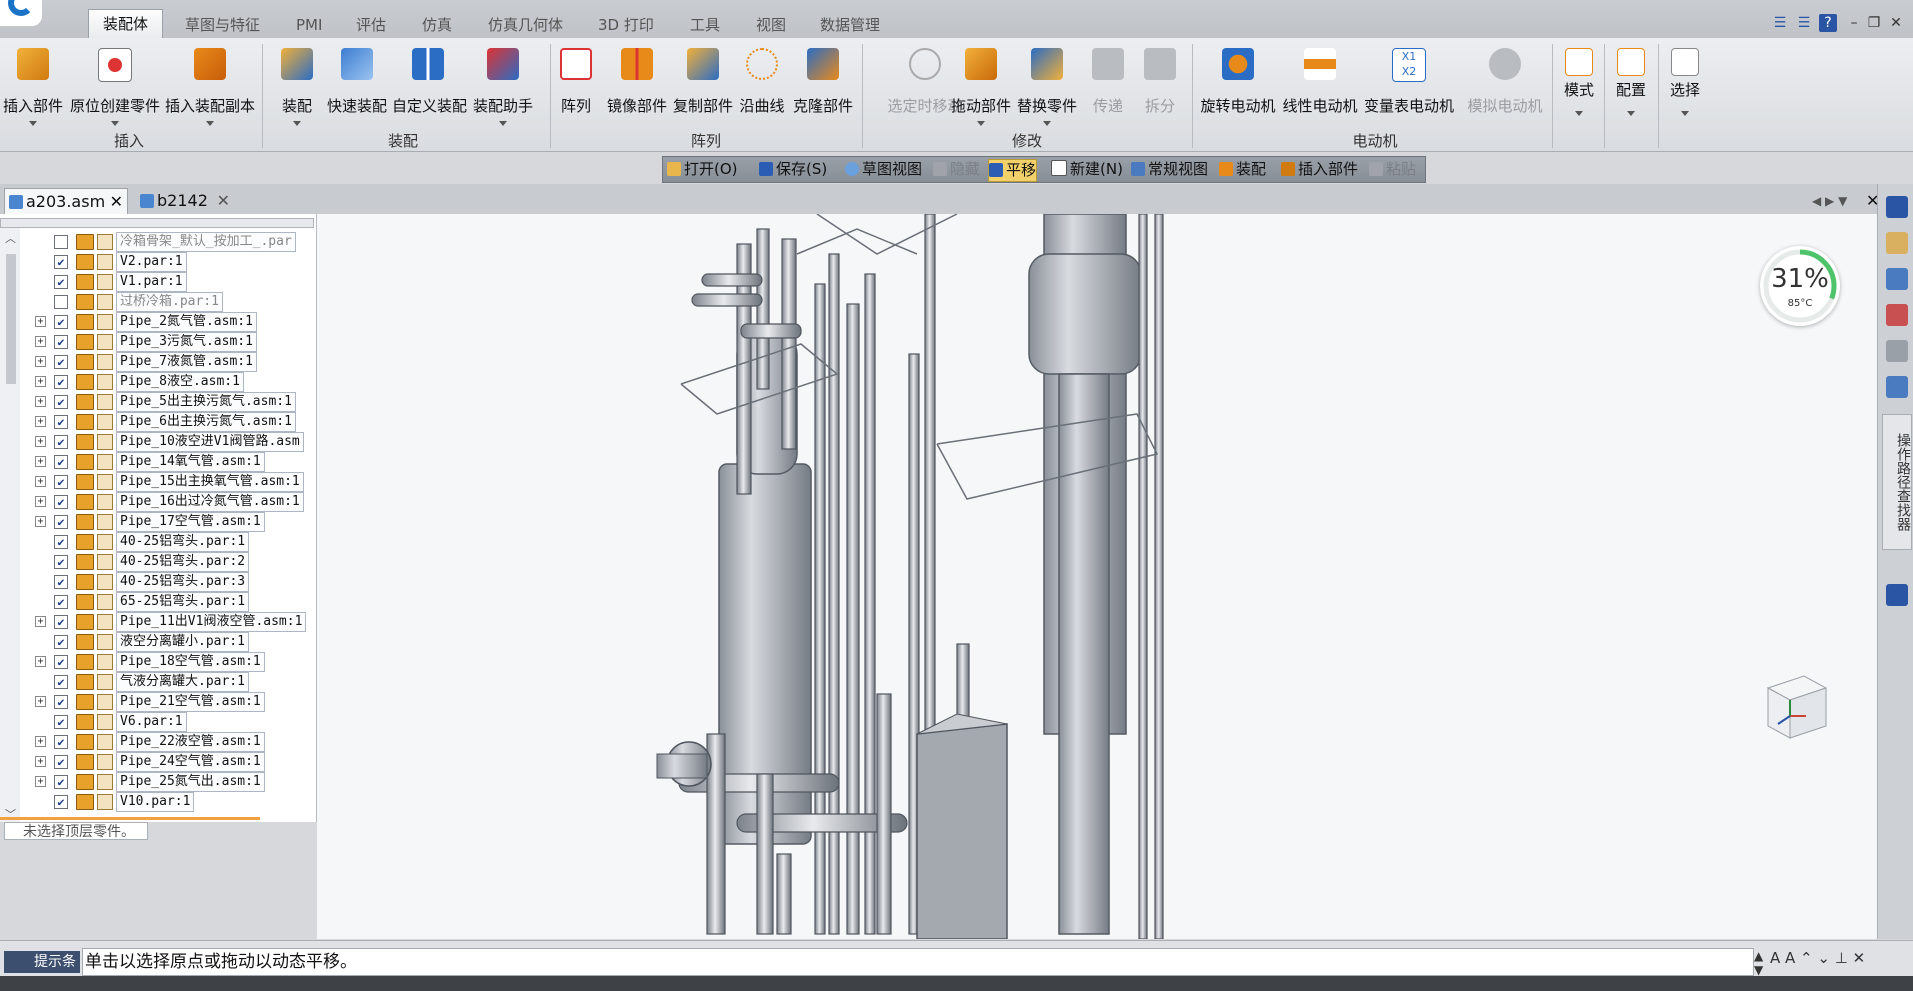 This screenshot has width=1913, height=991. What do you see at coordinates (61, 242) in the screenshot?
I see `visibility-checkbox` at bounding box center [61, 242].